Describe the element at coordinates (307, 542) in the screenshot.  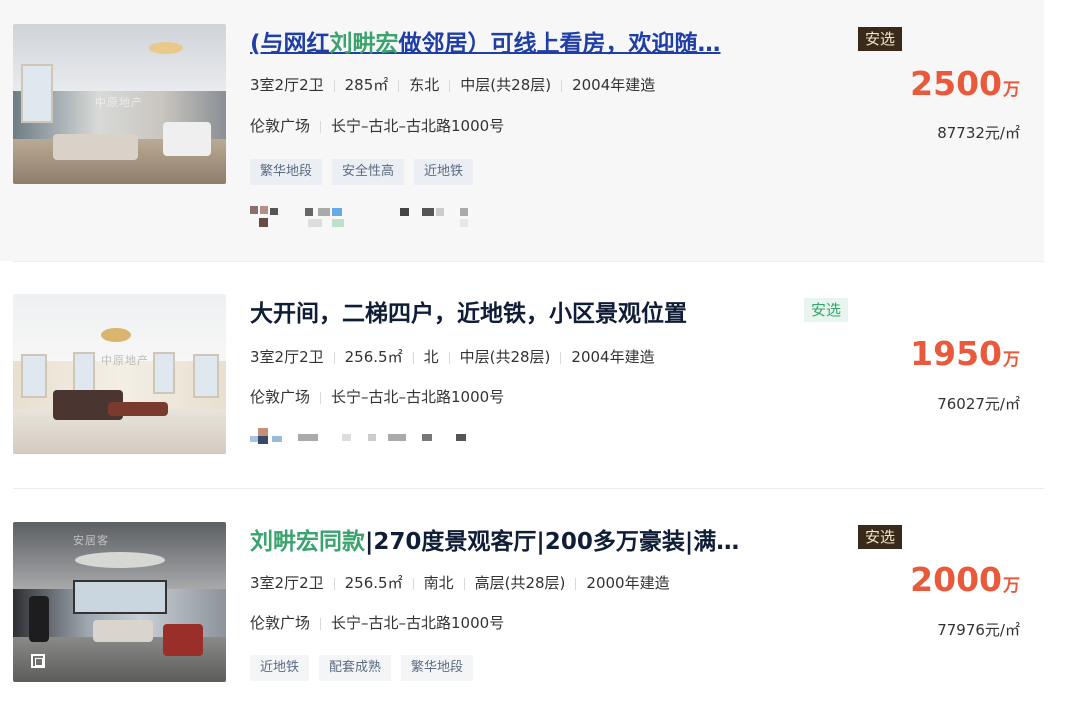
I see `title-highlight: 刘畊宏同款` at that location.